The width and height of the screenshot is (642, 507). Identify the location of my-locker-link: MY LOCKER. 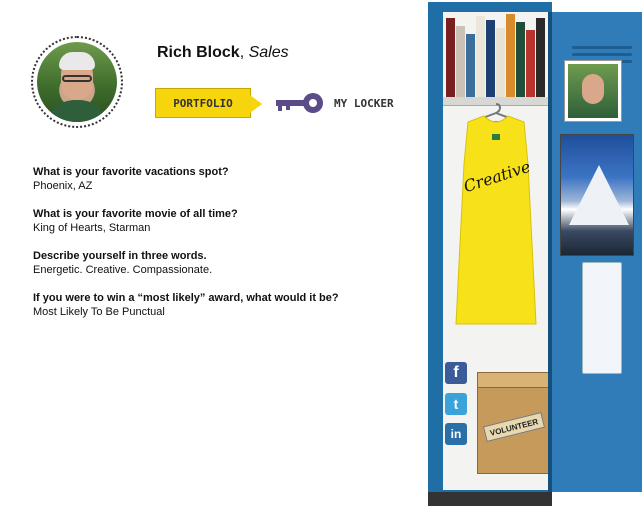
(364, 103).